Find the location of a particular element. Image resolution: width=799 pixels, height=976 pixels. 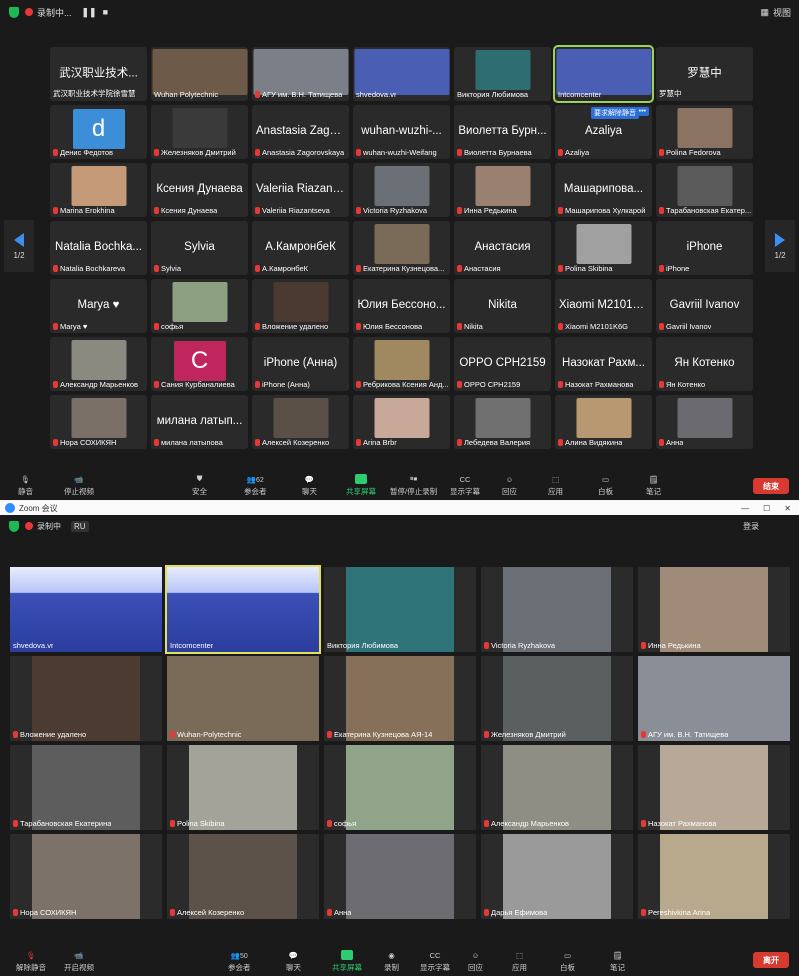

language-badge: RU is located at coordinates (80, 526).